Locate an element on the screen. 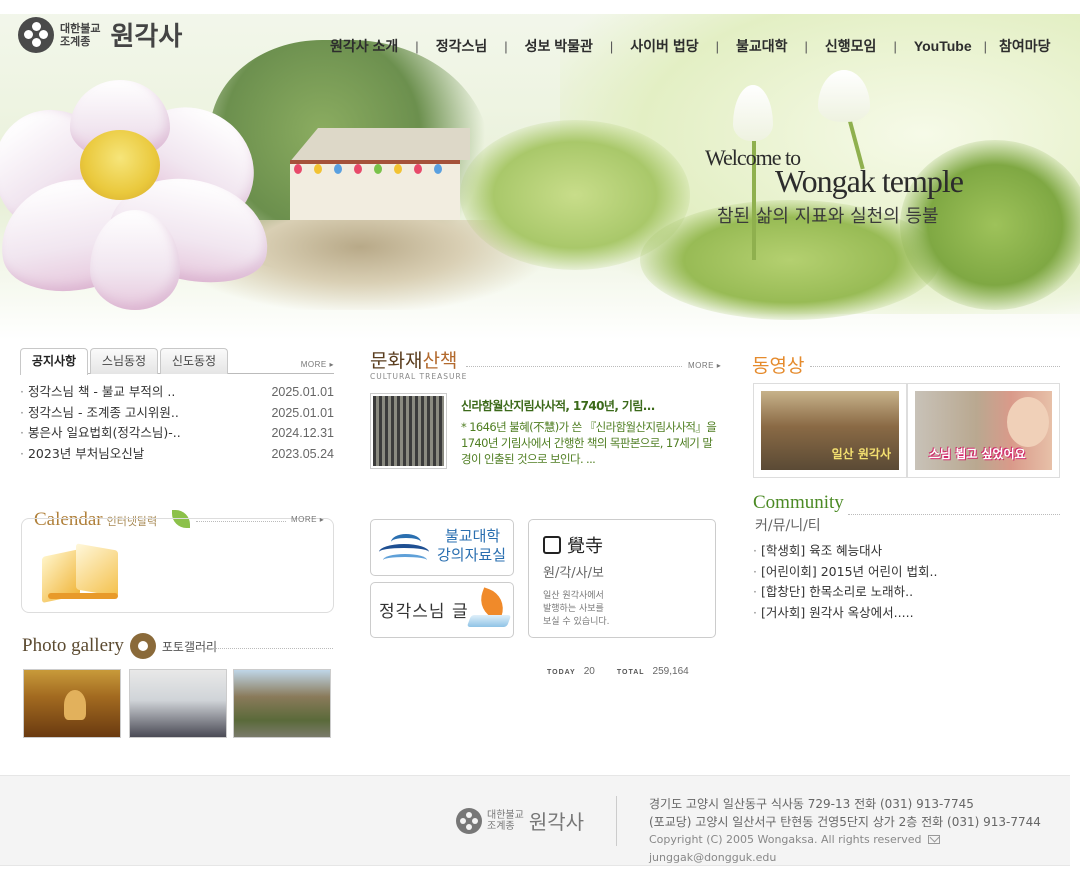 The width and height of the screenshot is (1080, 885). list-item: 정각스님 책 - 불교 부적의 .. 2025.01.01 is located at coordinates (177, 392).